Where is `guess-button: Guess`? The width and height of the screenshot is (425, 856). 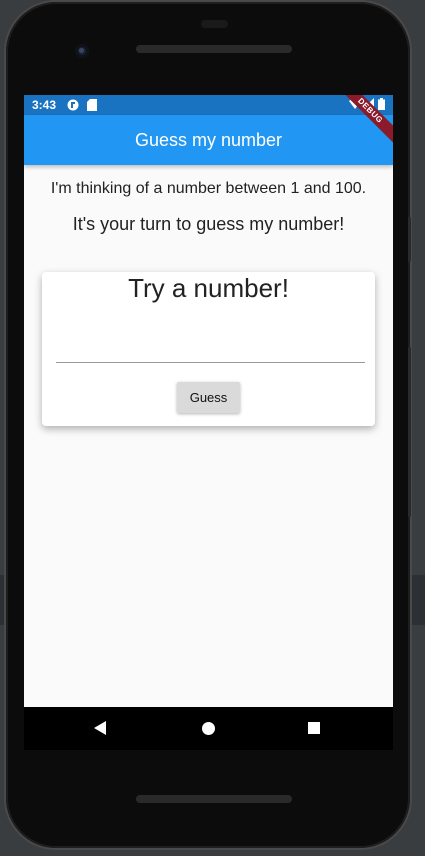 guess-button: Guess is located at coordinates (208, 397).